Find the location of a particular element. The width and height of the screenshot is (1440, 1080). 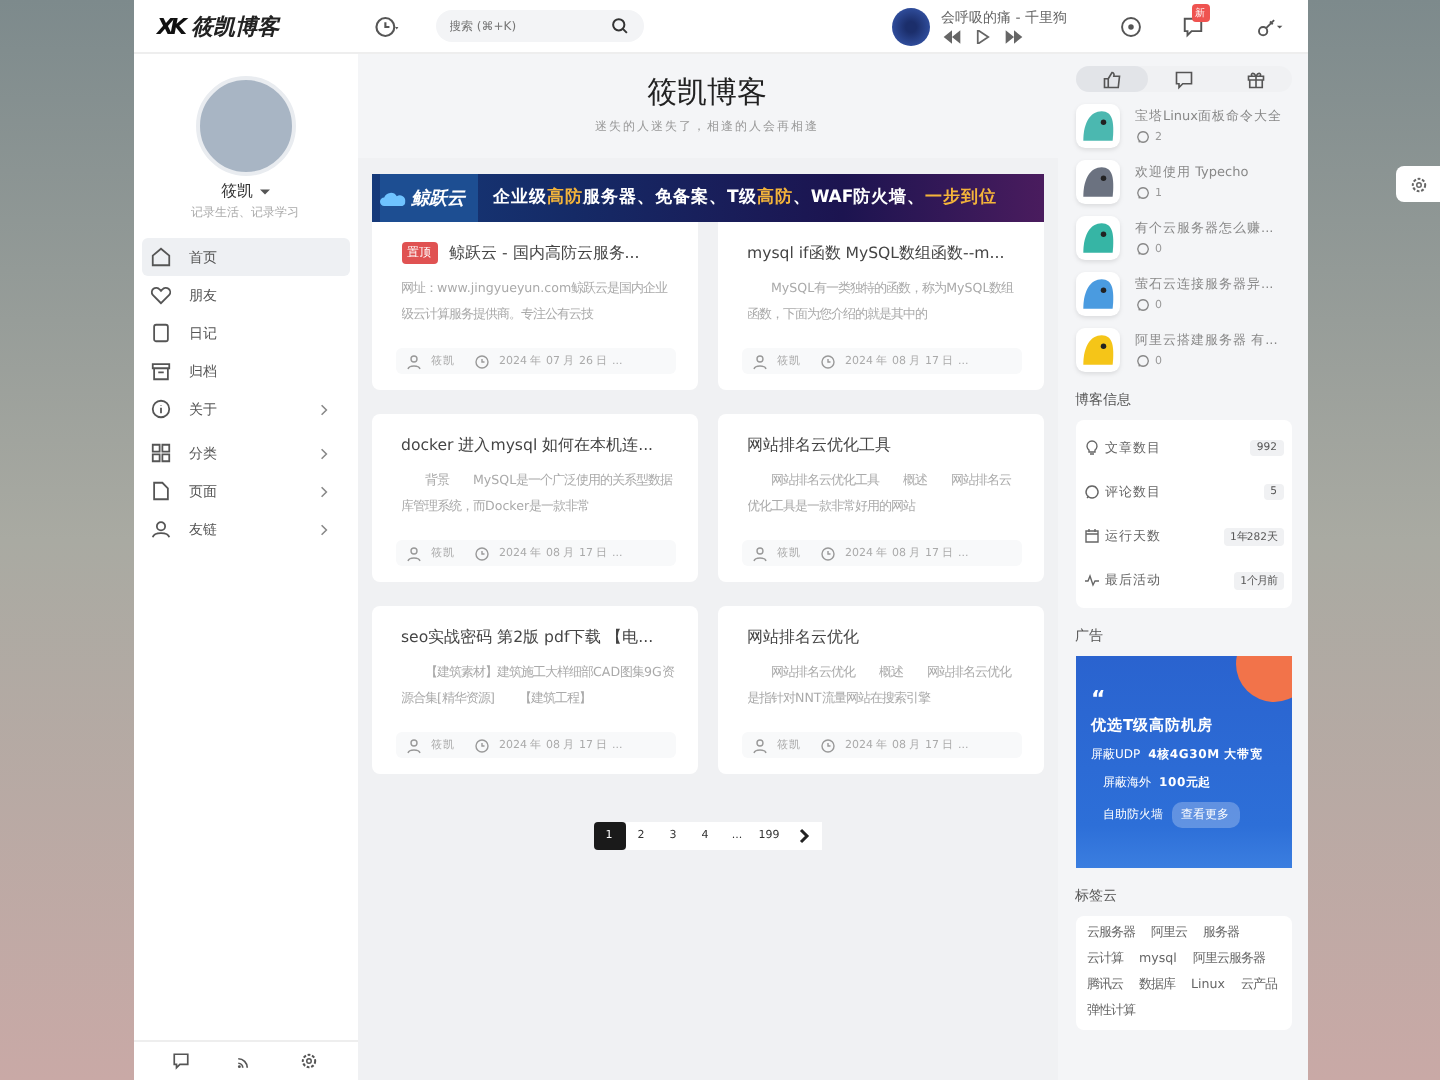

ad-banner: 鲸跃云 企业级高防服务器、免备案、T级高防、WAF防火墙、一步到位 is located at coordinates (707, 198).